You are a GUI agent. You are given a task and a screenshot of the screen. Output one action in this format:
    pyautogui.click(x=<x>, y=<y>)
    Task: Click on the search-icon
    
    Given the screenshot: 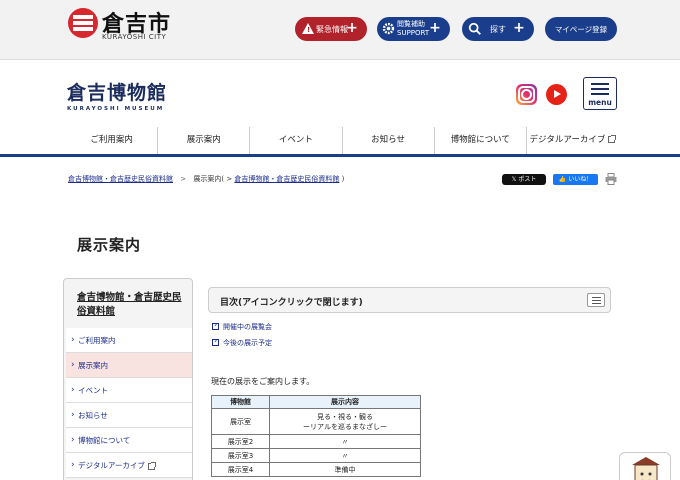 What is the action you would take?
    pyautogui.click(x=474, y=28)
    